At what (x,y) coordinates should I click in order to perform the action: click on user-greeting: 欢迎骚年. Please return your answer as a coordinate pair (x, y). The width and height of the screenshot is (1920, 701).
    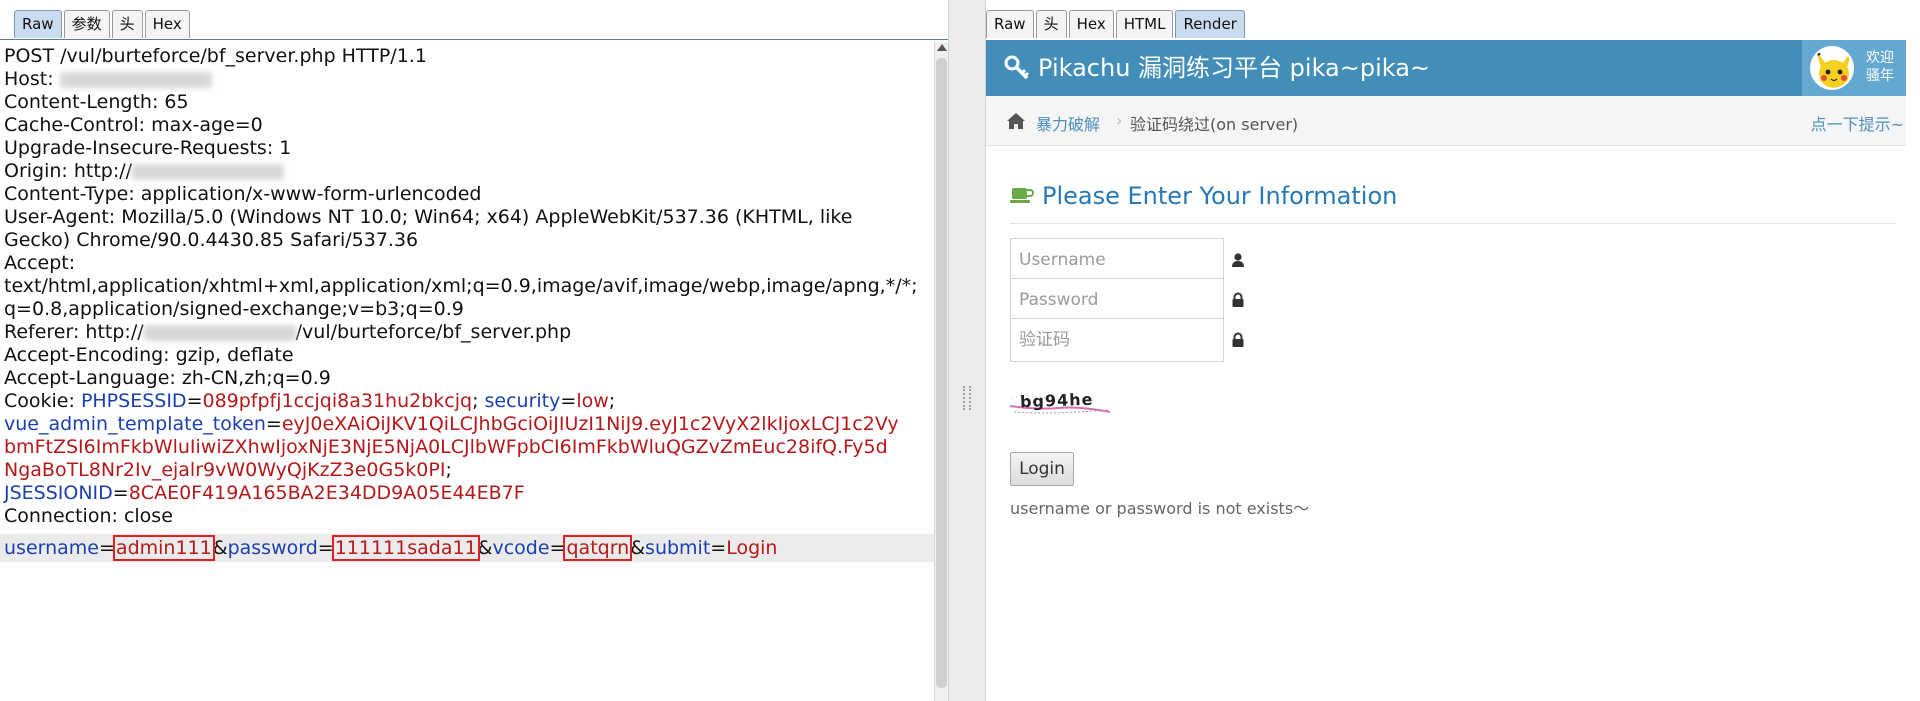
    Looking at the image, I should click on (1880, 67).